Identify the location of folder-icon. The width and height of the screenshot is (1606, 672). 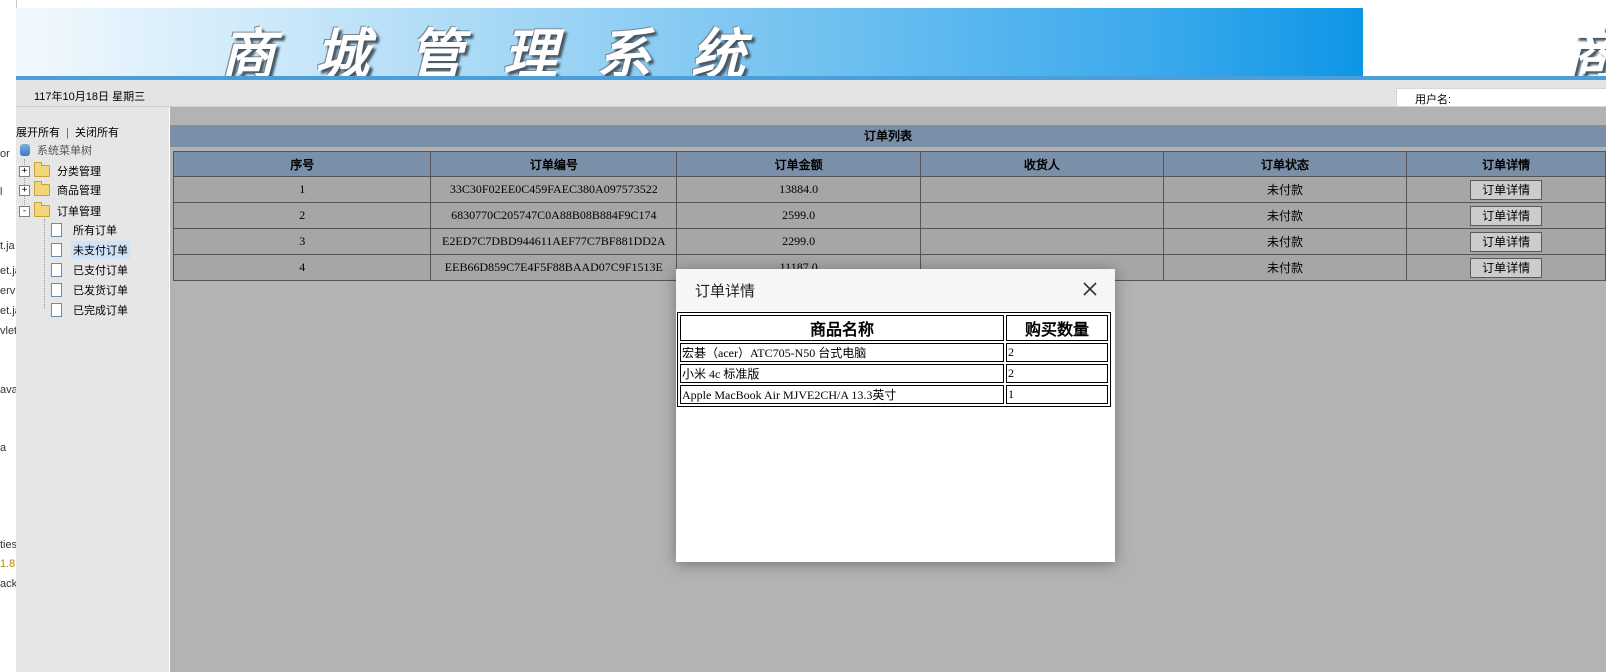
(42, 188).